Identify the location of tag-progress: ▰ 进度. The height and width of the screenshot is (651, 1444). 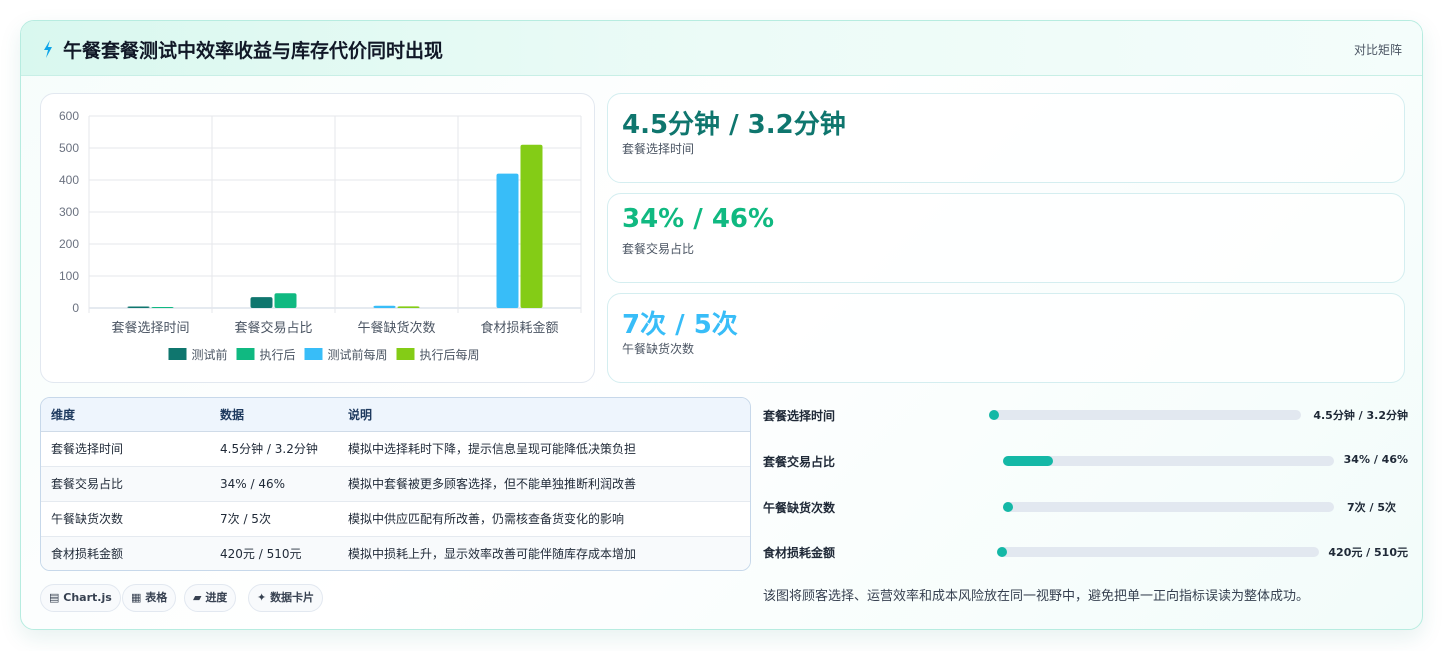
(210, 598).